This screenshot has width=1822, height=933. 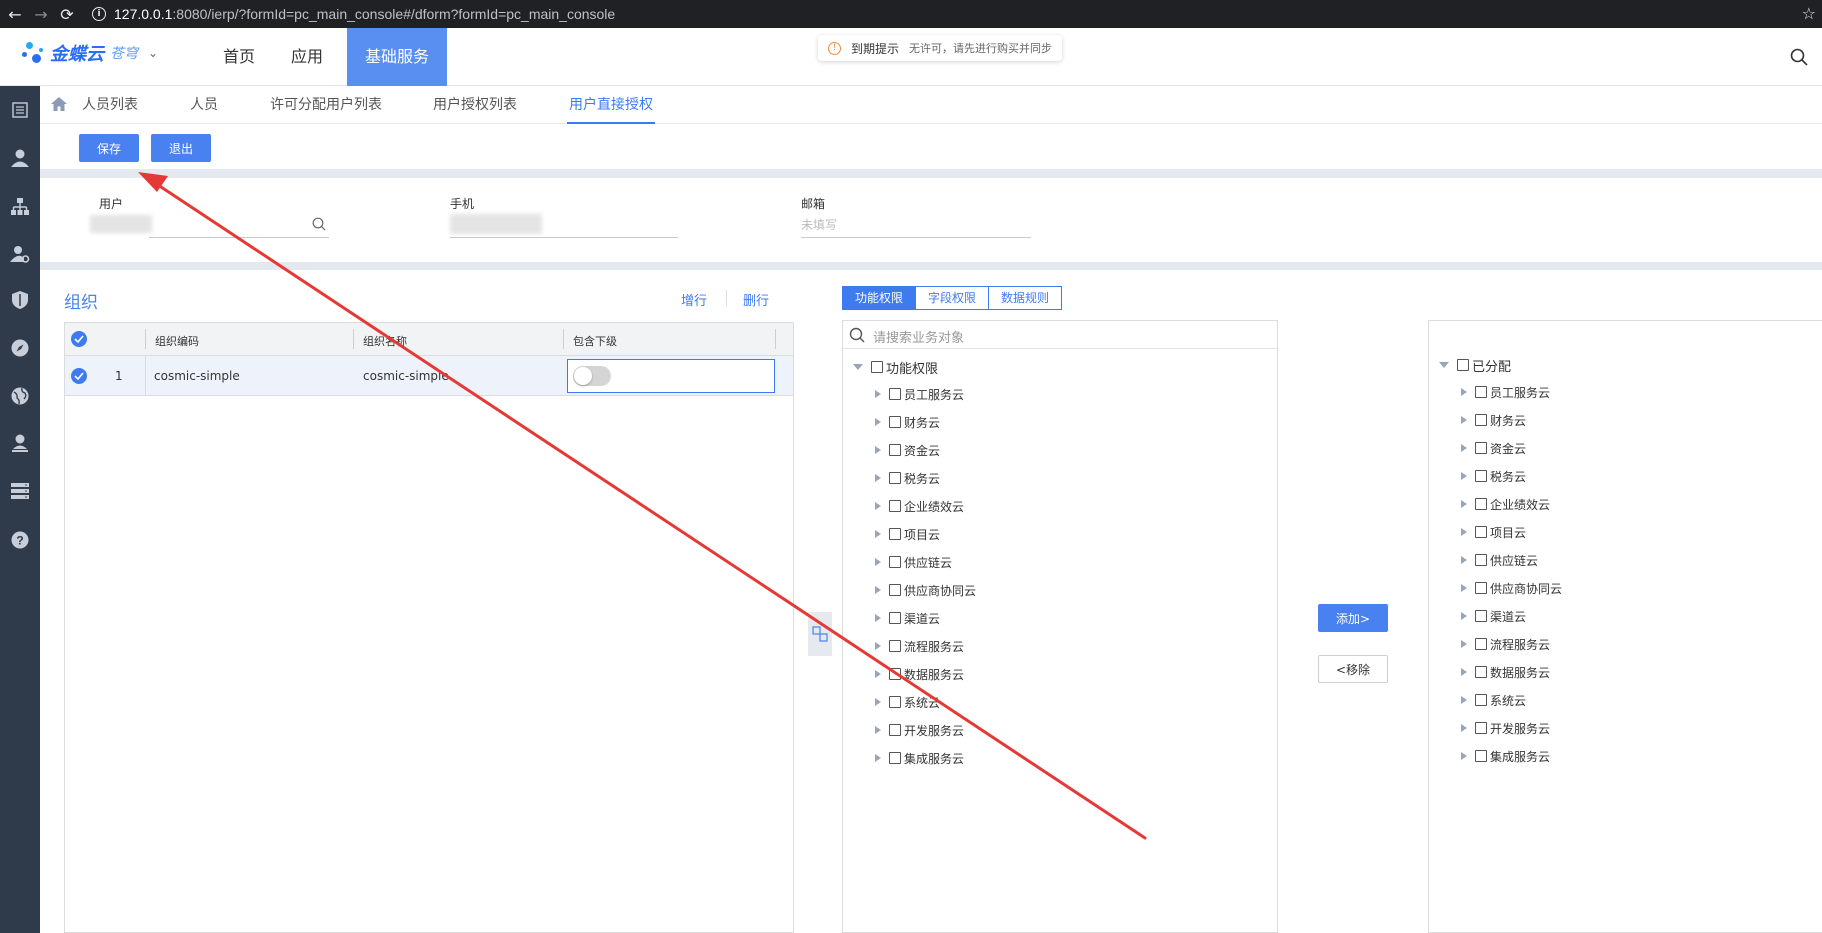 I want to click on tab-user-direct-auth: 用户直接授权, so click(x=611, y=105).